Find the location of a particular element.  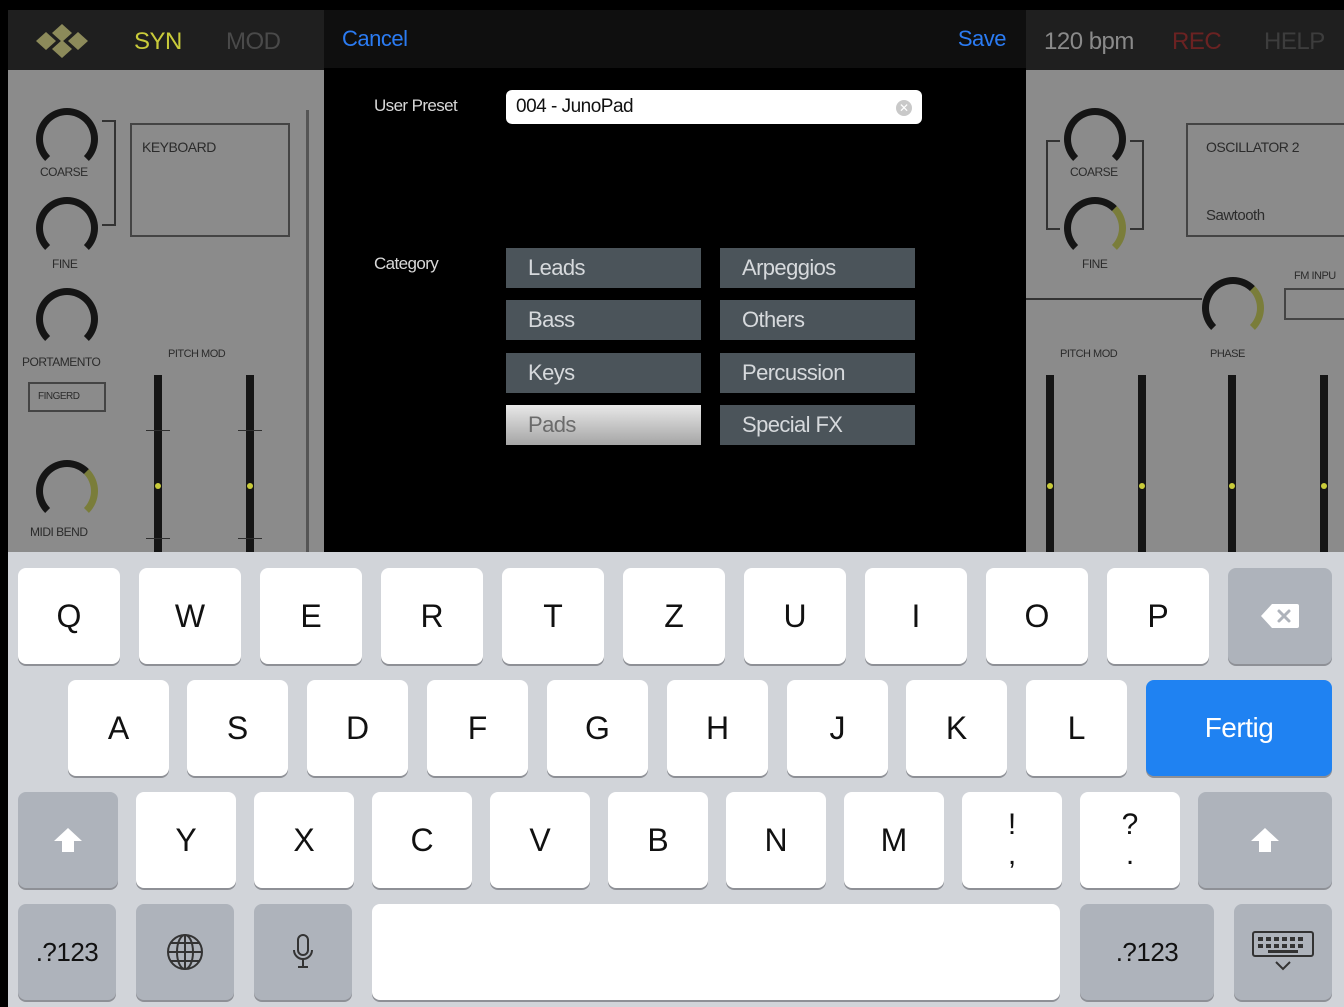

key-t: T is located at coordinates (553, 616).